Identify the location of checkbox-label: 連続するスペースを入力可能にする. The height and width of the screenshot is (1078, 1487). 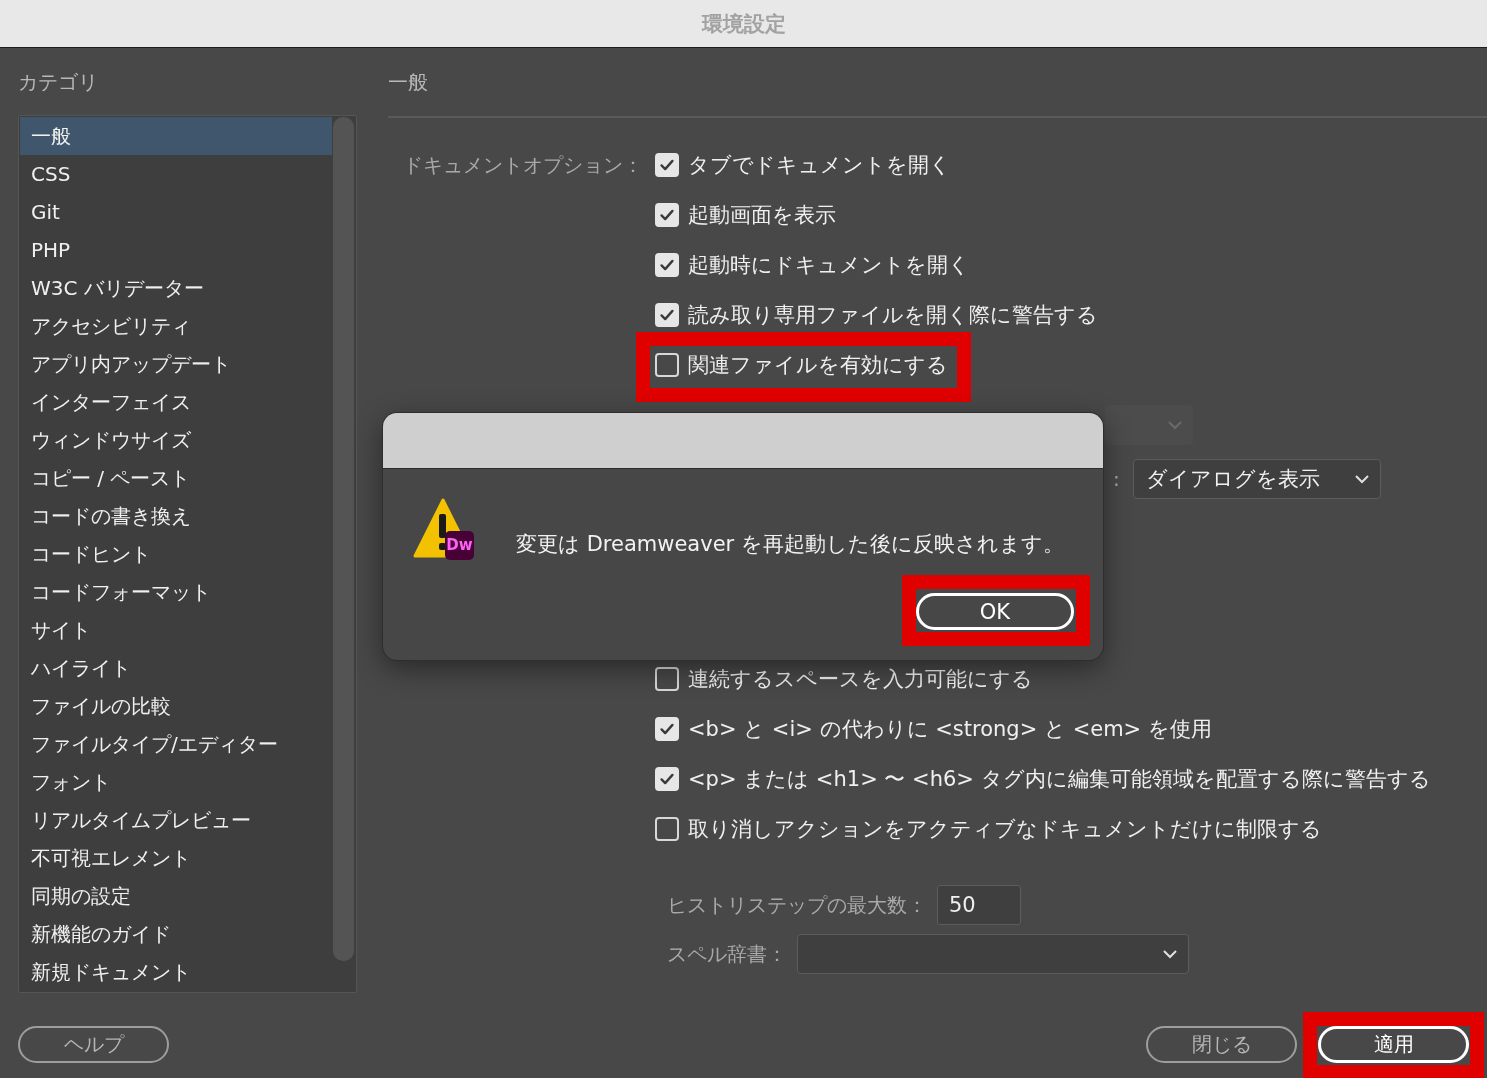
(860, 679).